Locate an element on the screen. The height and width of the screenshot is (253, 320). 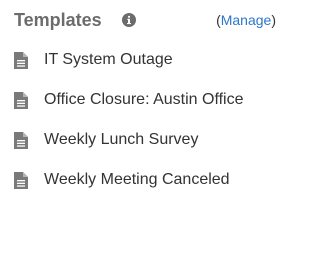
template-item-weekly-lunch-survey: Weekly Lunch Survey is located at coordinates (145, 140).